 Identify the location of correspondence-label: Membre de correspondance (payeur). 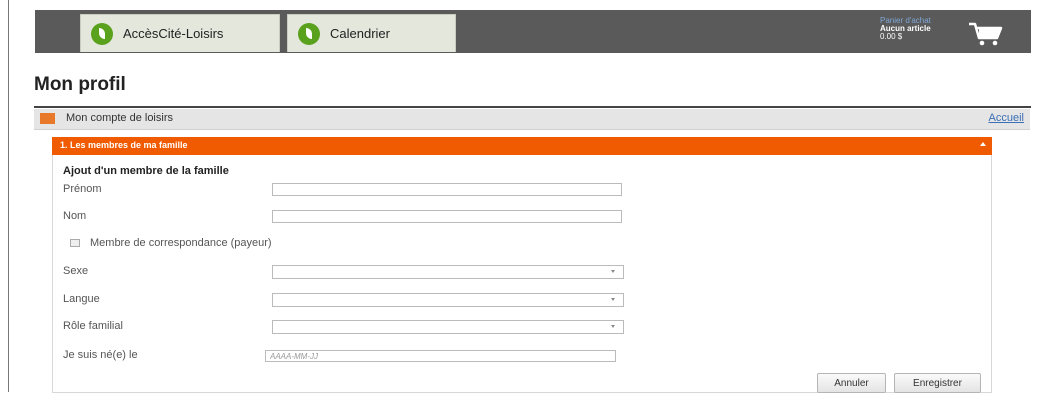
(181, 243).